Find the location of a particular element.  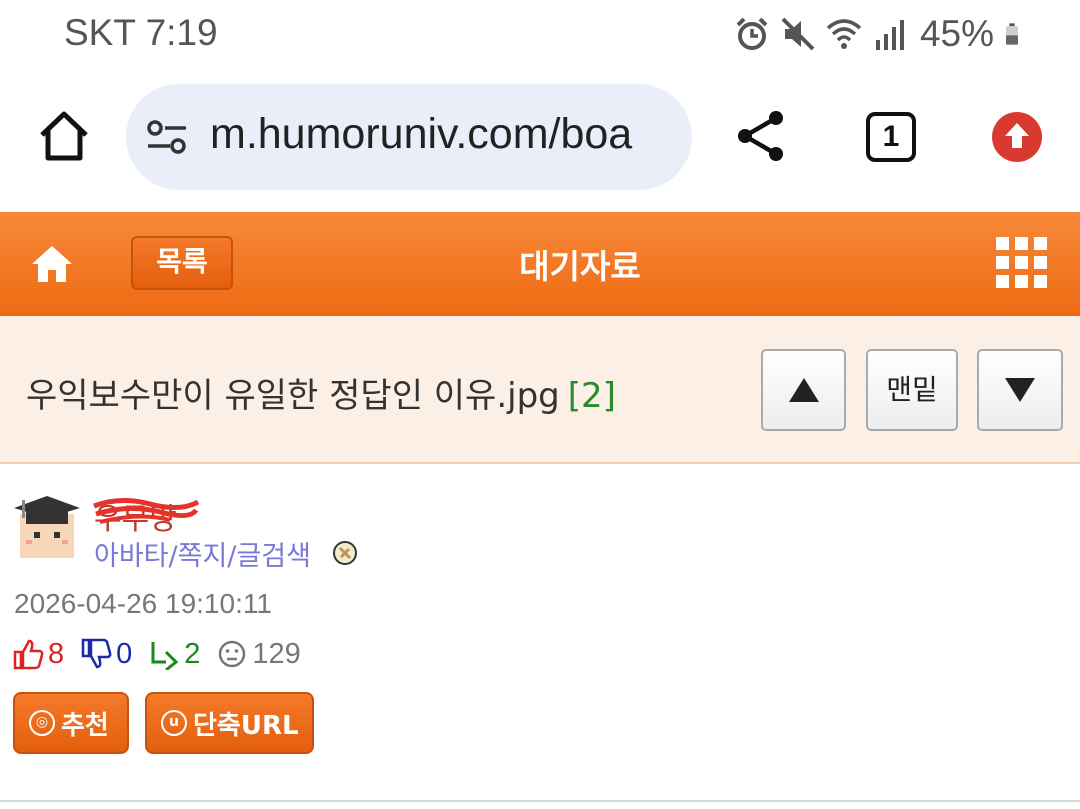

home-icon is located at coordinates (64, 136).